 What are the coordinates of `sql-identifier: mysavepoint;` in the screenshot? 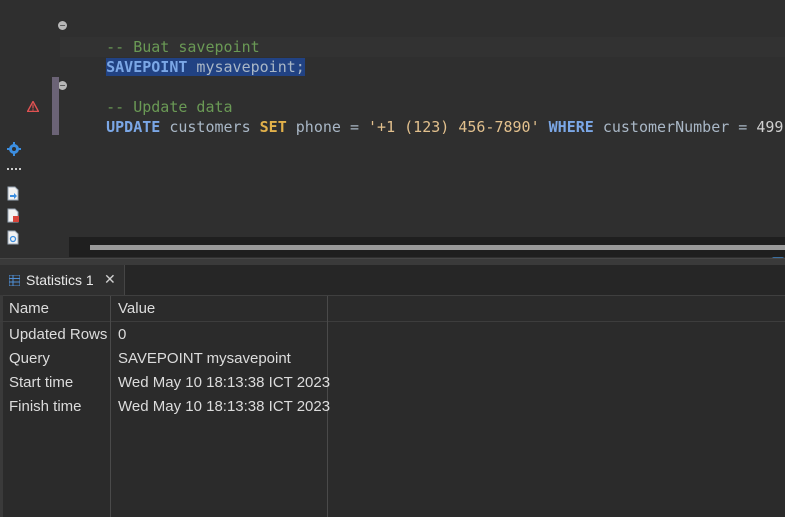 It's located at (246, 67).